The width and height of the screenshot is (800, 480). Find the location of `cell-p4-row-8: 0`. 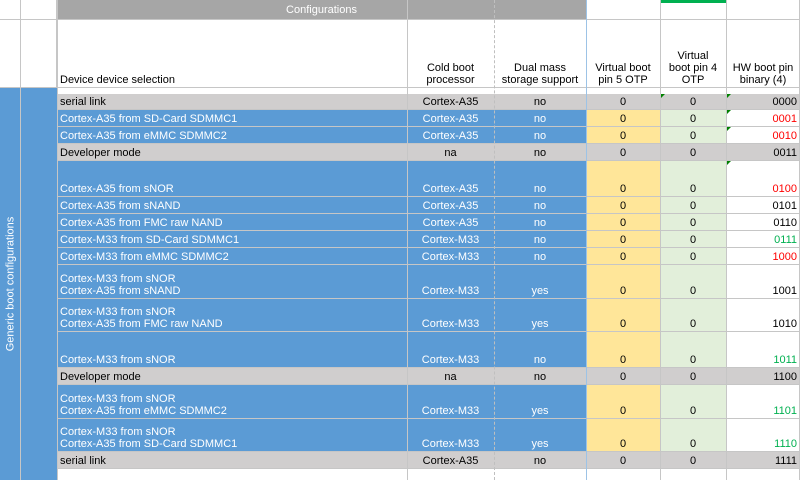

cell-p4-row-8: 0 is located at coordinates (693, 239).